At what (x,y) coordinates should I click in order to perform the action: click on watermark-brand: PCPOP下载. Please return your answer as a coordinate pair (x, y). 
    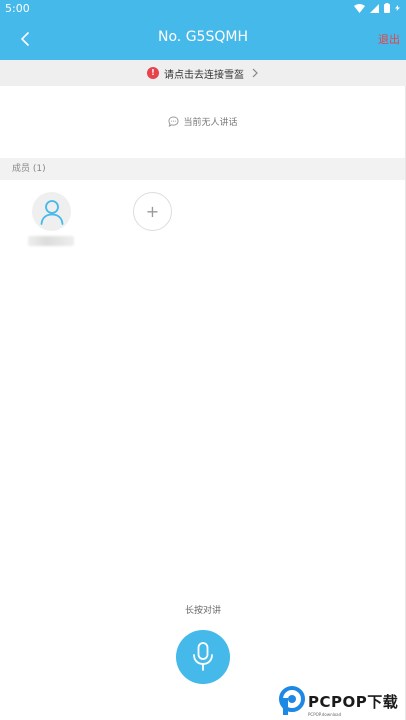
    Looking at the image, I should click on (353, 701).